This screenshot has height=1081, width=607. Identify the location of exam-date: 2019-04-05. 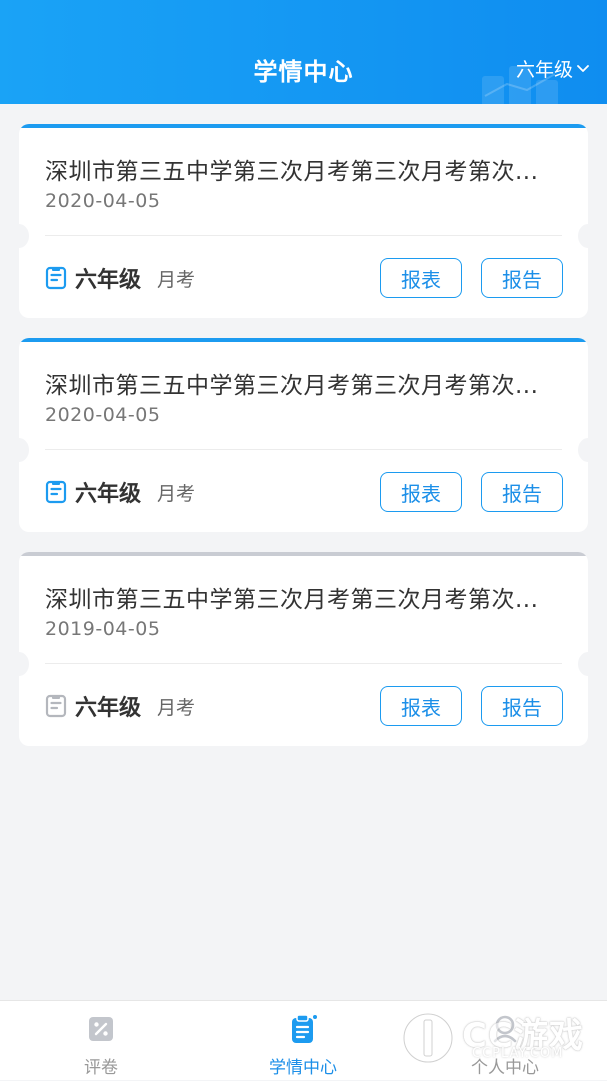
(103, 629).